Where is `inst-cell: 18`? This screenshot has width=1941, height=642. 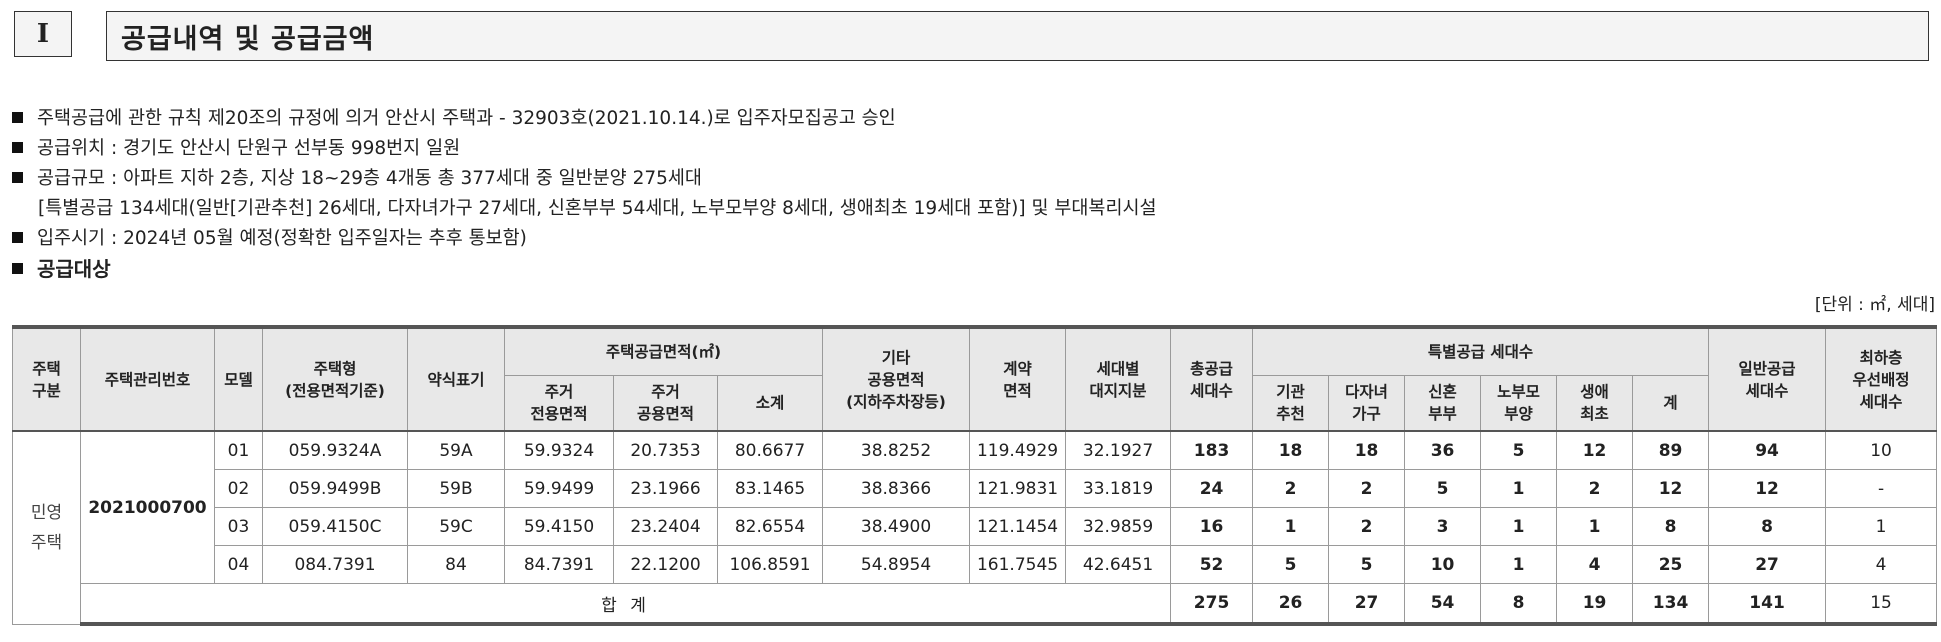 inst-cell: 18 is located at coordinates (1291, 450).